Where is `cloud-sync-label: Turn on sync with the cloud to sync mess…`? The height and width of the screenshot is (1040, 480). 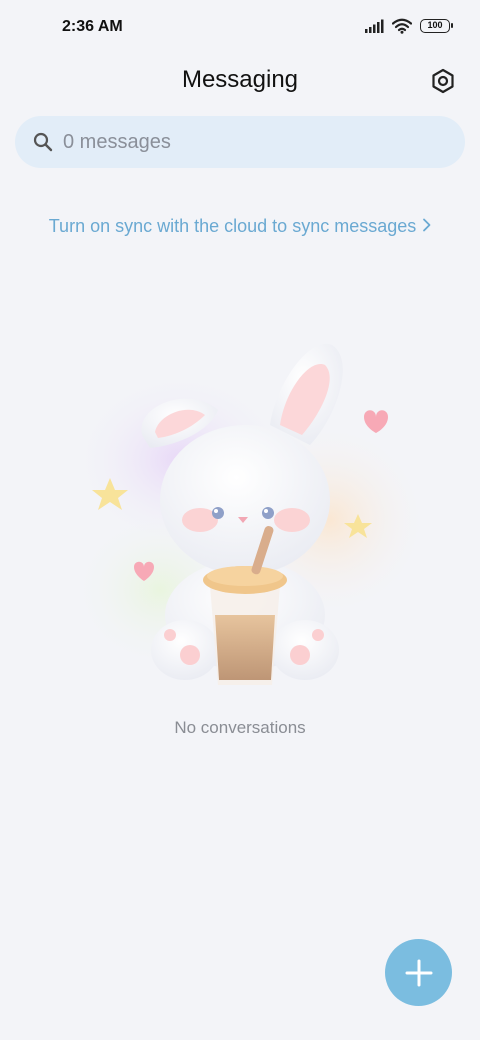
cloud-sync-label: Turn on sync with the cloud to sync mess… is located at coordinates (232, 226).